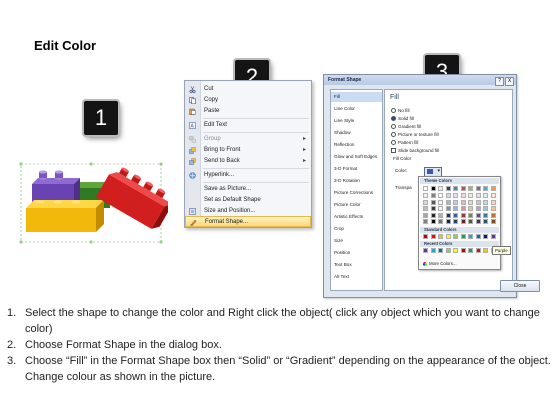  I want to click on dialog-title-bar: Format Shape ? X, so click(420, 80).